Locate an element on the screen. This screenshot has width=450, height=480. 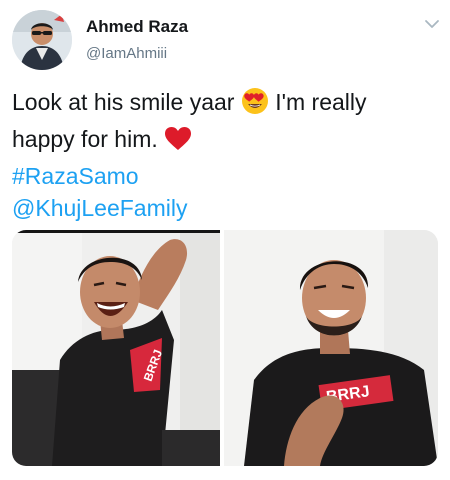
heart-eyes-emoji-icon is located at coordinates (255, 105).